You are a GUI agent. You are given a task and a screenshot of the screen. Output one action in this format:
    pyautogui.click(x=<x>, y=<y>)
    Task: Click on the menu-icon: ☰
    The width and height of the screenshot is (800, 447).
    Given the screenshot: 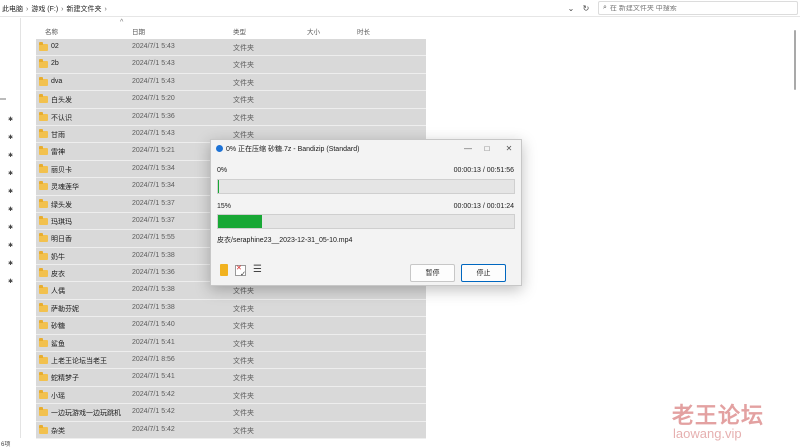 What is the action you would take?
    pyautogui.click(x=257, y=270)
    